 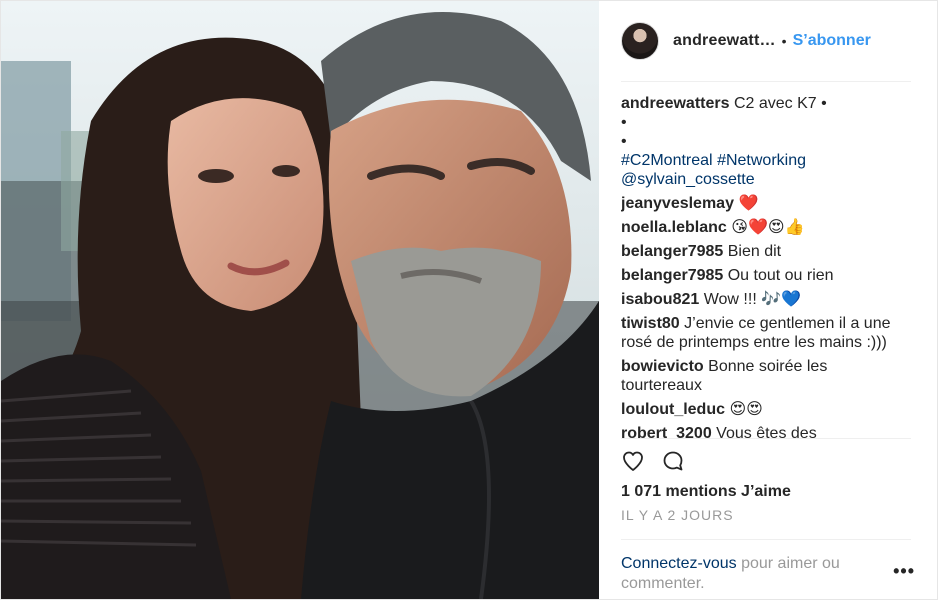 What do you see at coordinates (675, 103) in the screenshot?
I see `caption-username: andreewatters` at bounding box center [675, 103].